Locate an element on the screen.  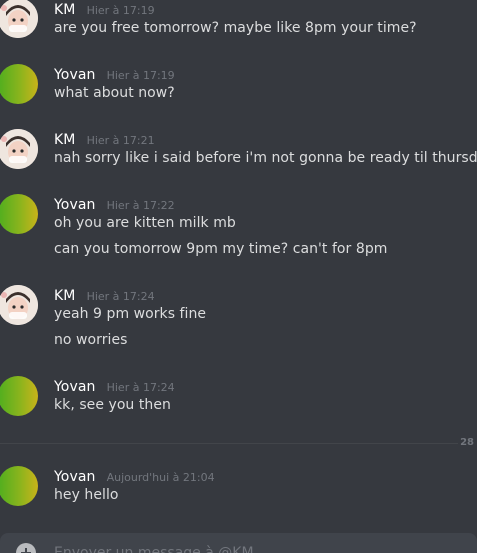
message-text: no worries is located at coordinates (91, 340).